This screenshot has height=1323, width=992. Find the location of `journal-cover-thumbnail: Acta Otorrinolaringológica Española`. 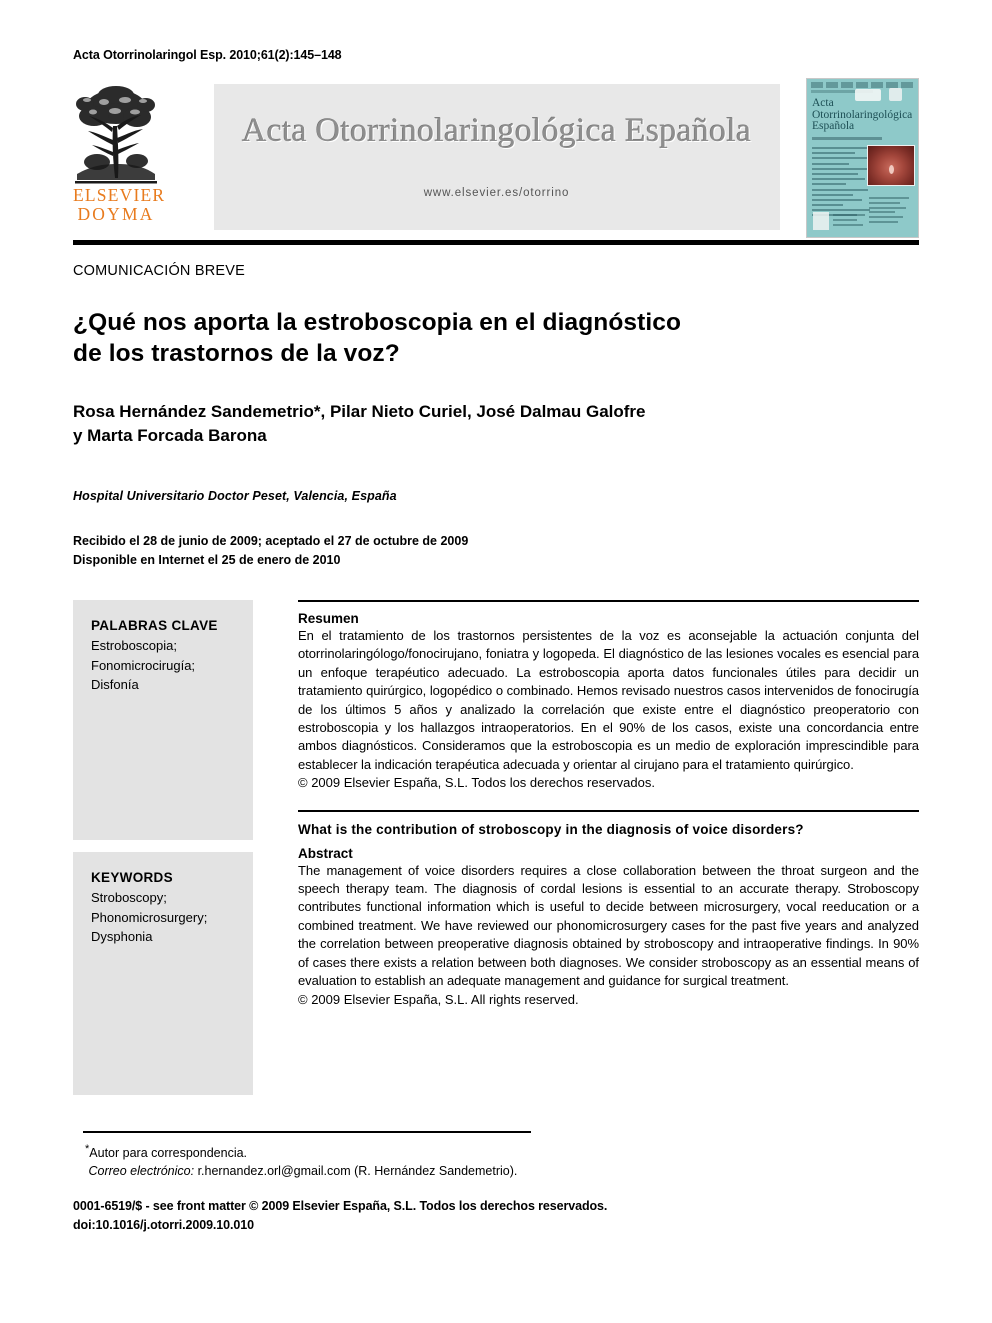

journal-cover-thumbnail: Acta Otorrinolaringológica Española is located at coordinates (862, 158).